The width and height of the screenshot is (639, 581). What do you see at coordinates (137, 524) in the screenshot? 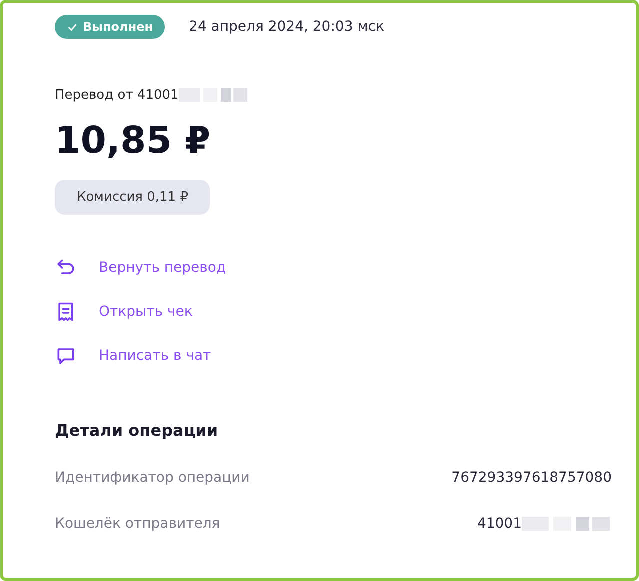
I see `detail-label: Кошелёк отправителя` at bounding box center [137, 524].